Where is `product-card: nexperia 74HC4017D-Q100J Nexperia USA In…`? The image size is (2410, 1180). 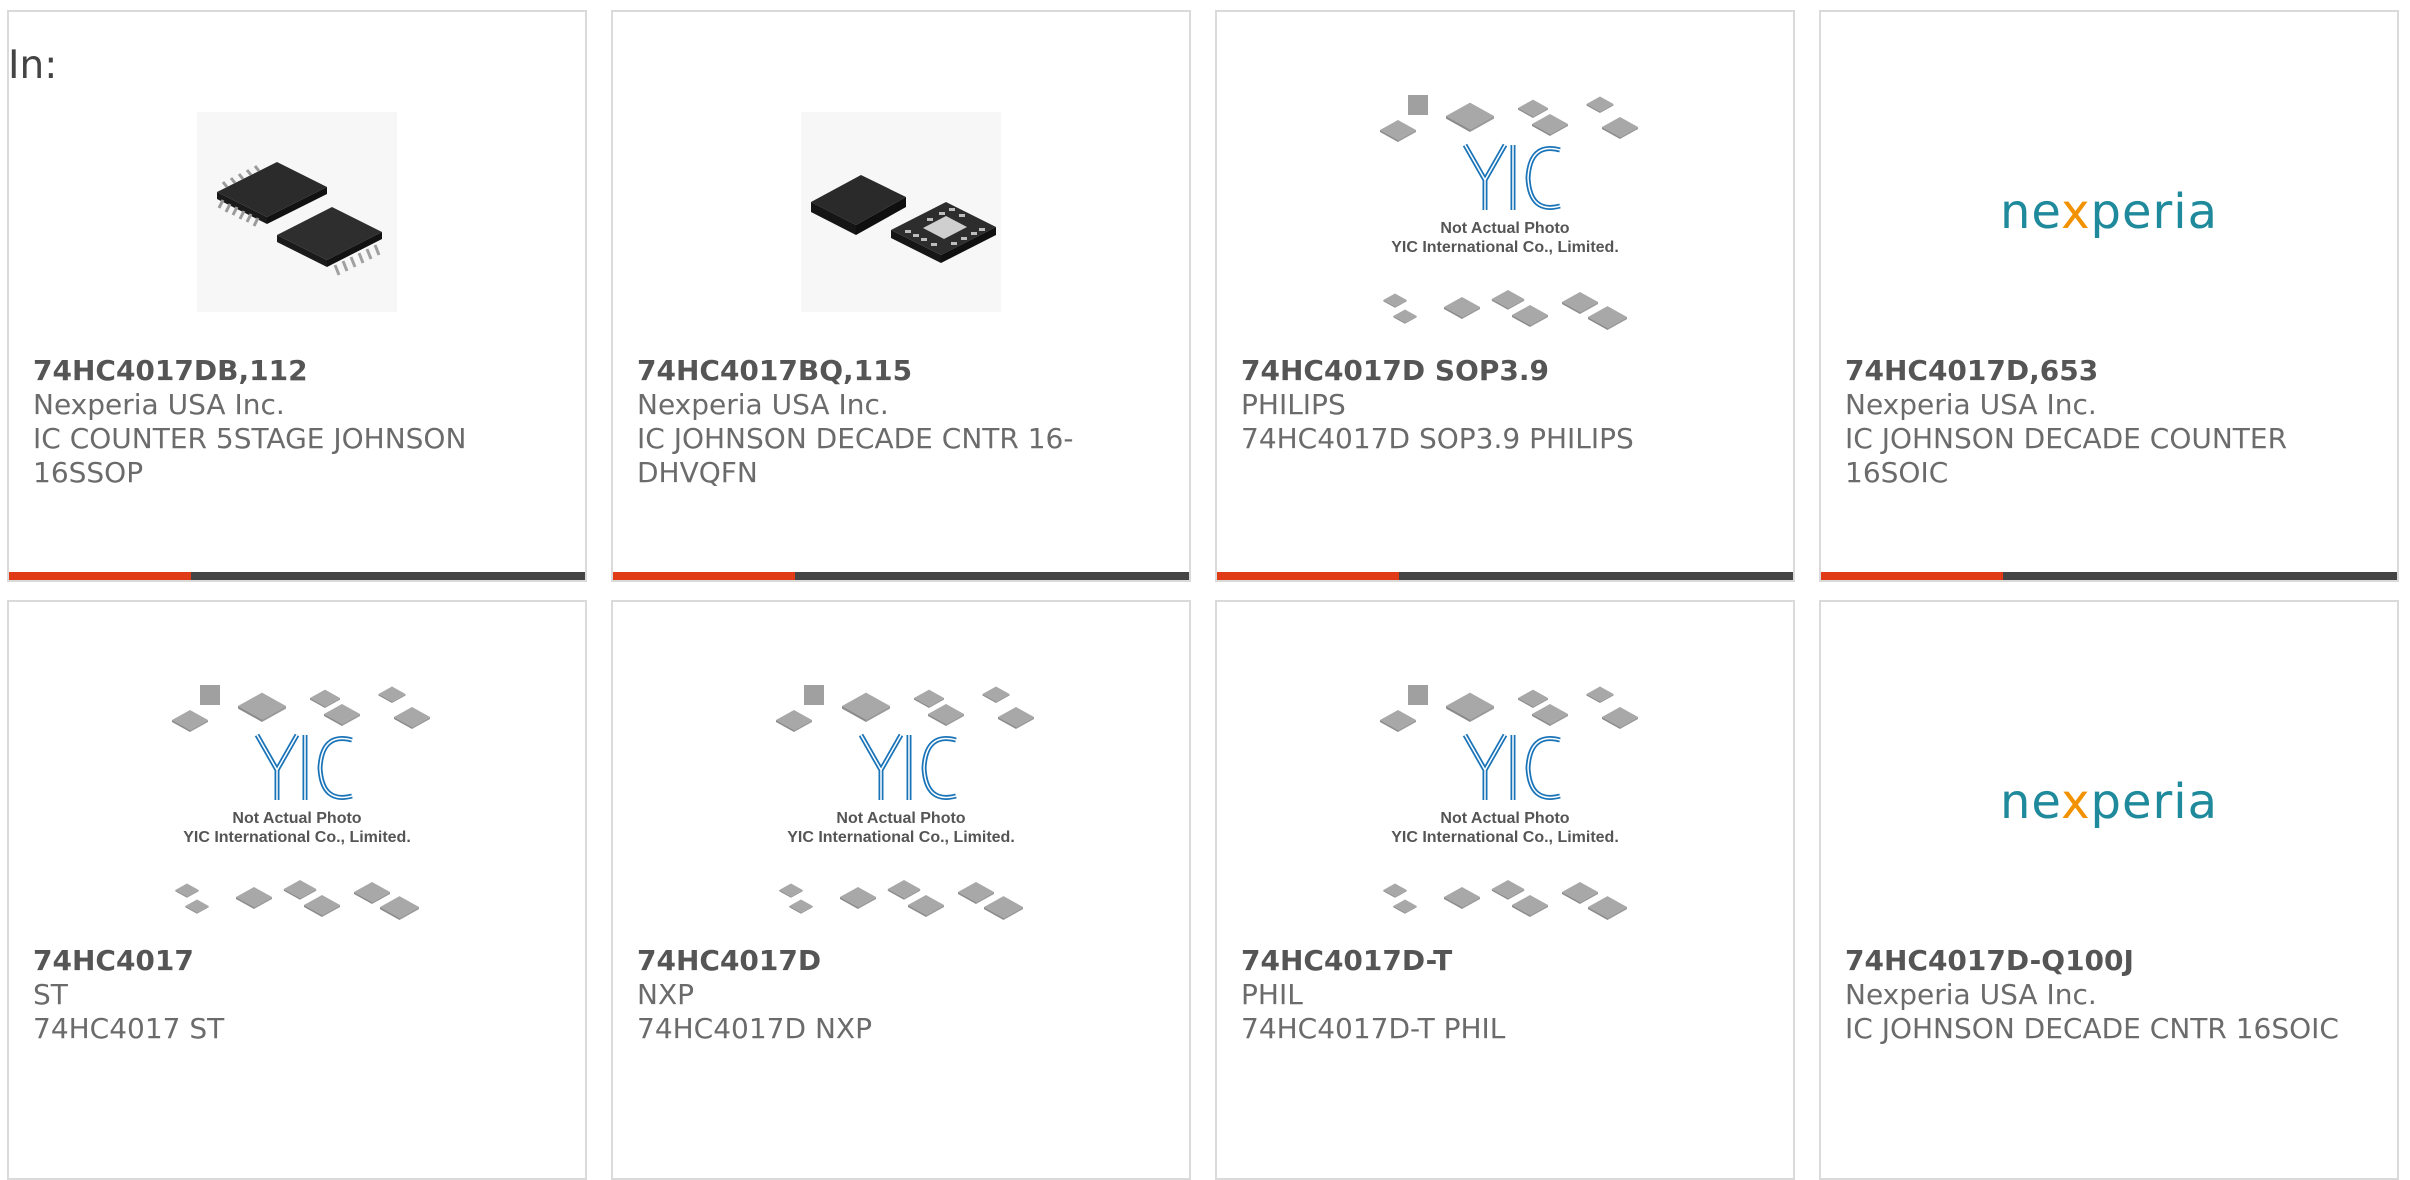 product-card: nexperia 74HC4017D-Q100J Nexperia USA In… is located at coordinates (2109, 890).